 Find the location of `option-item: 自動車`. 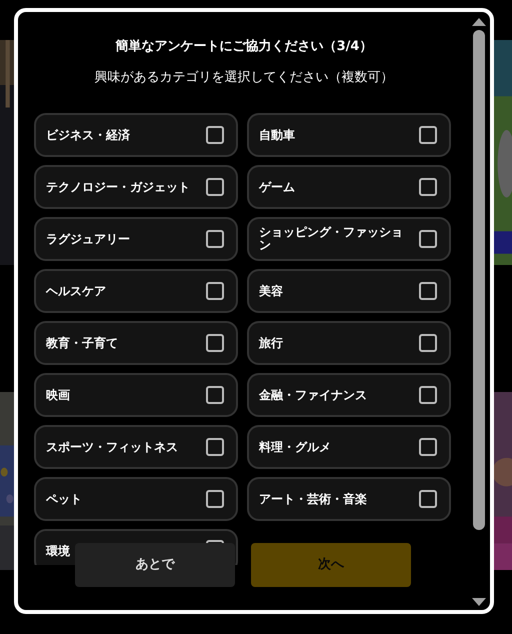

option-item: 自動車 is located at coordinates (349, 135).